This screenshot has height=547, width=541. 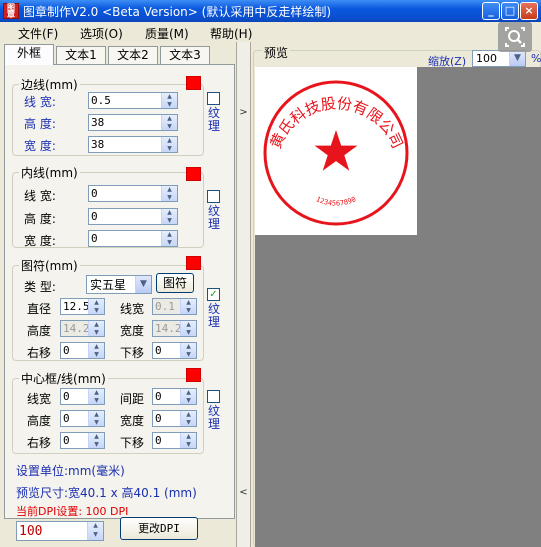 What do you see at coordinates (243, 112) in the screenshot?
I see `splitter-right-arrow-icon: >` at bounding box center [243, 112].